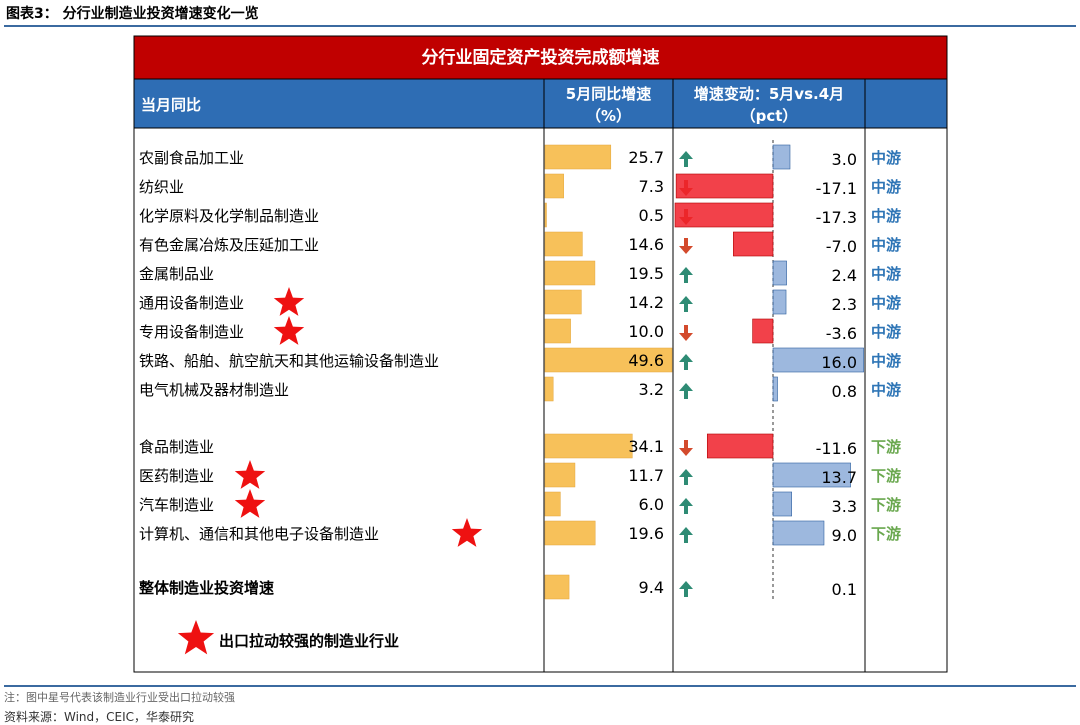 The image size is (1080, 725). What do you see at coordinates (541, 57) in the screenshot?
I see `table-title: 分行业固定资产投资完成额增速` at bounding box center [541, 57].